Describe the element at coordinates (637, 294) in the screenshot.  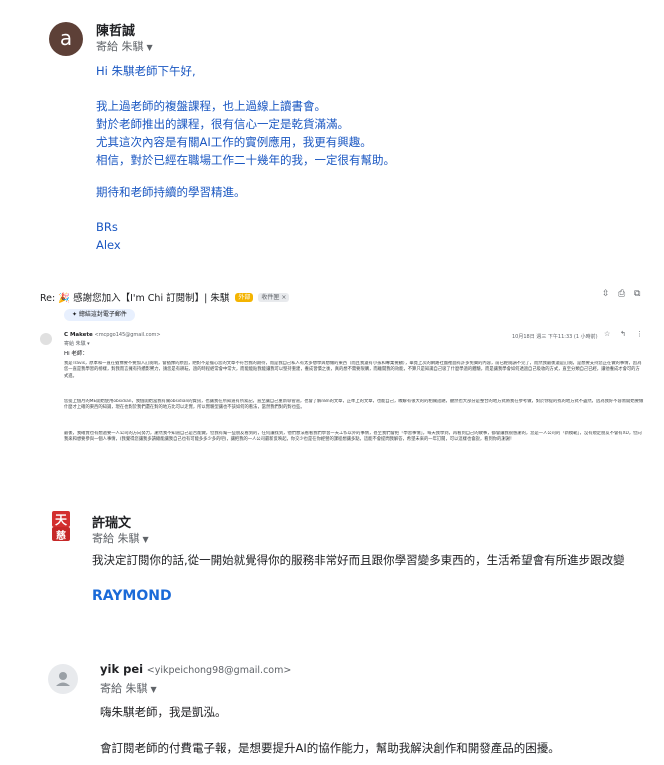
I see `open-new-window-icon: ⧉` at that location.